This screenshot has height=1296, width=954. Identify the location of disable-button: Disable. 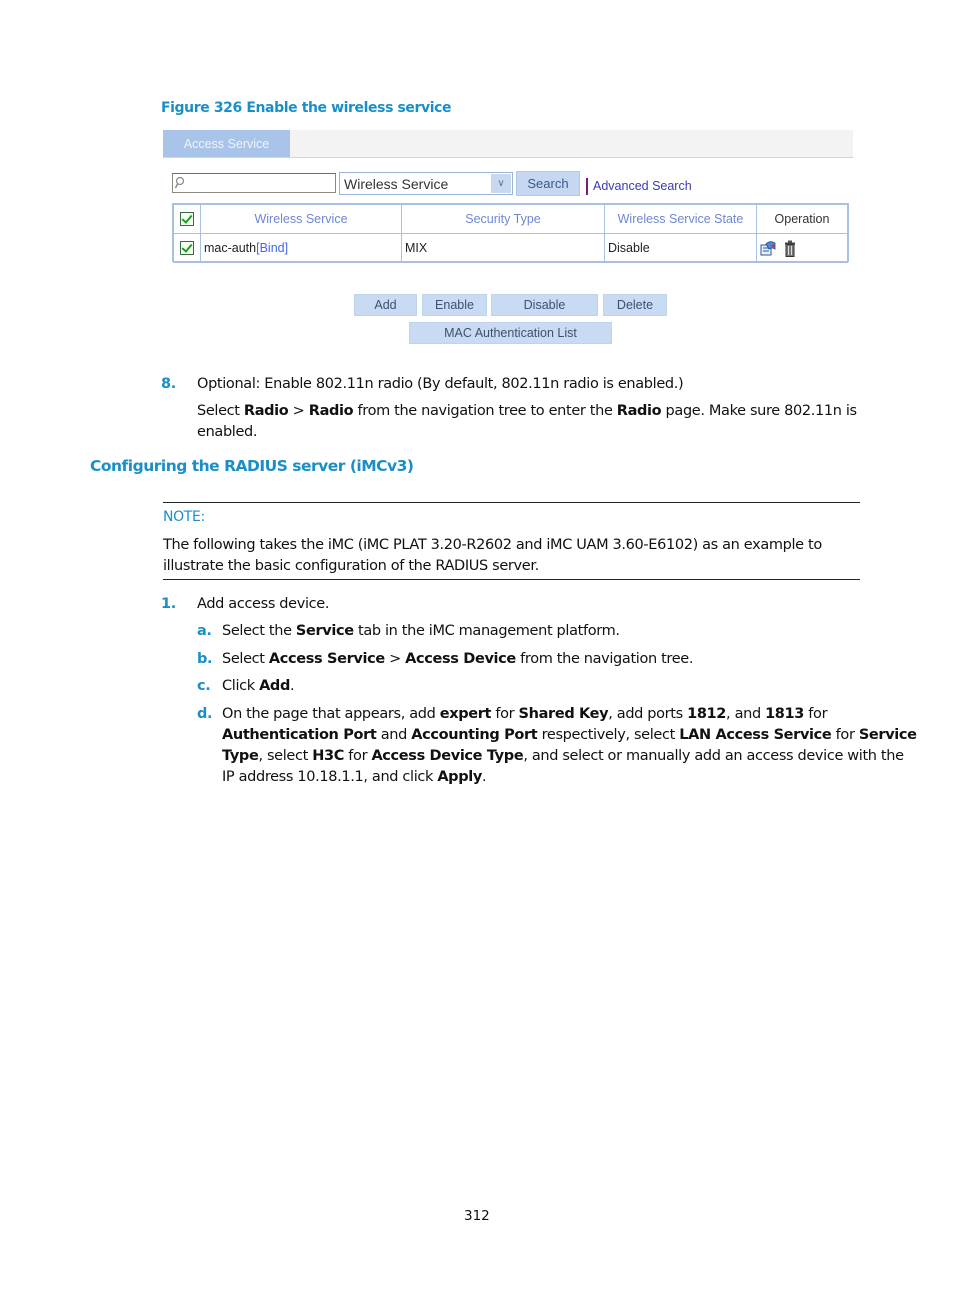
(544, 305).